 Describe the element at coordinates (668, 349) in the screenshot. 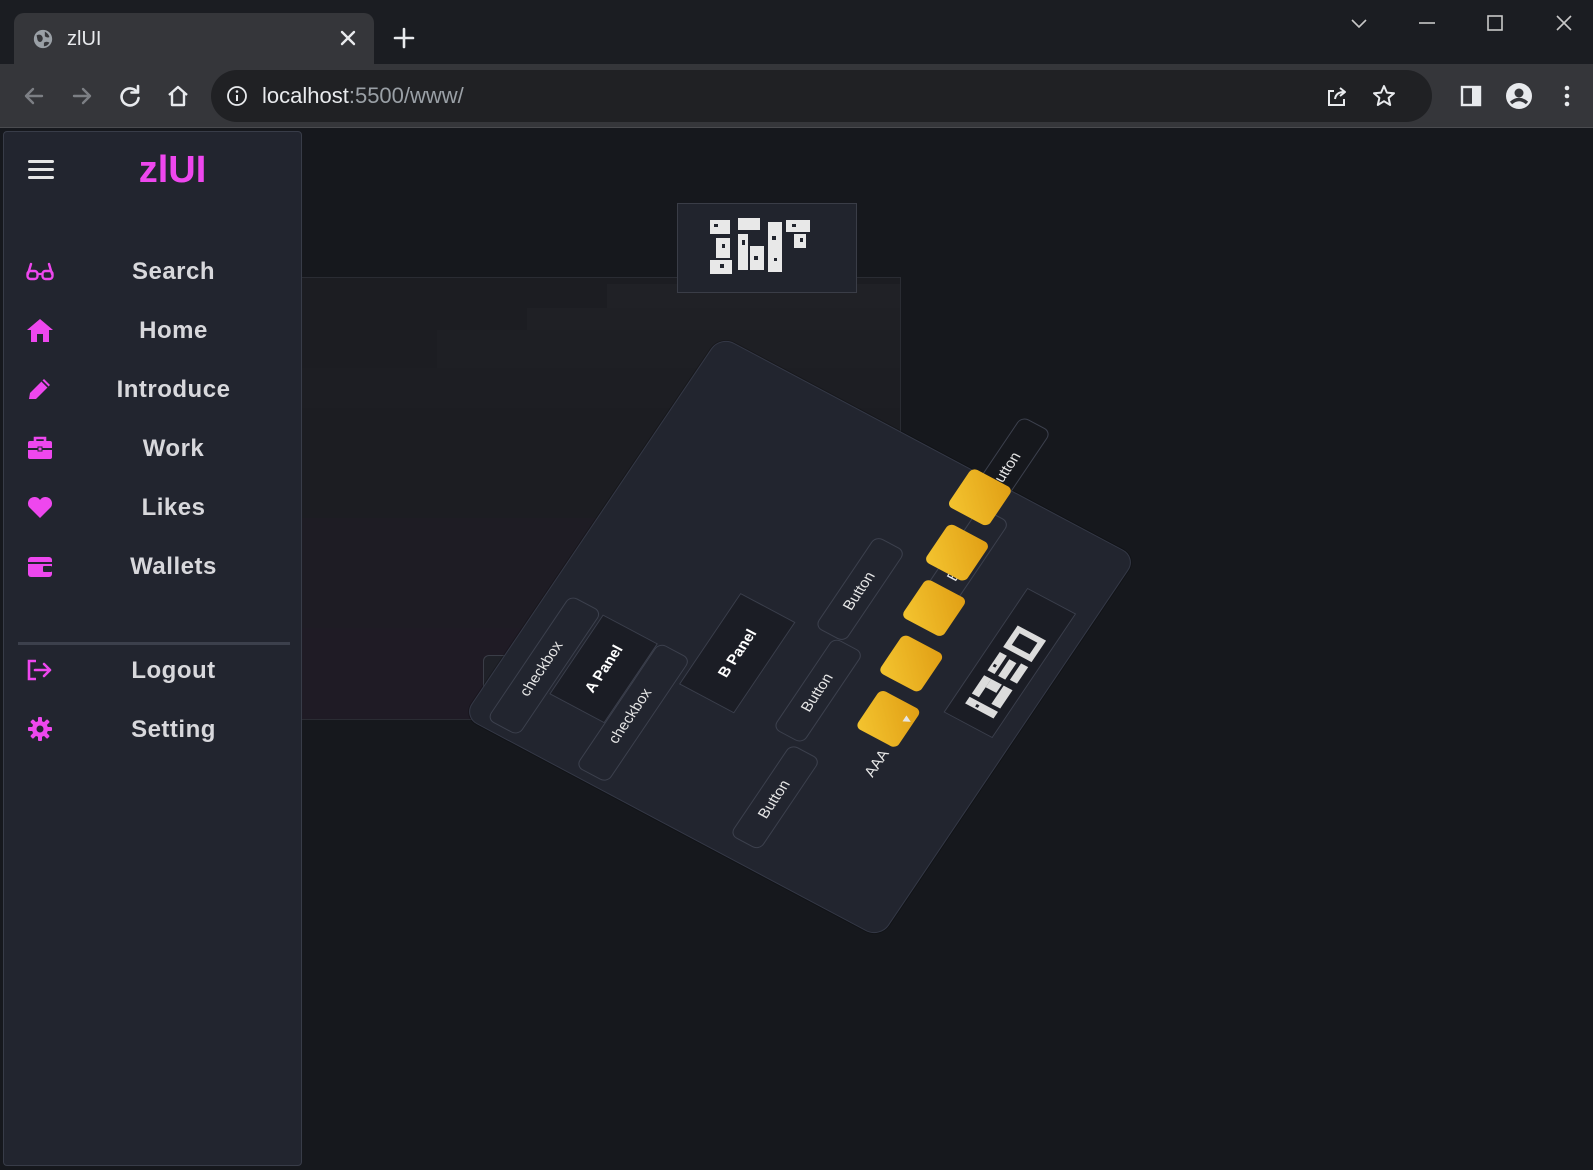

I see `bg-step` at that location.